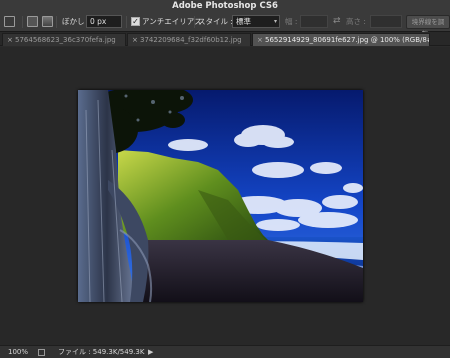  I want to click on file-size-info: ファイル : 549.3K/549.3K, so click(101, 352).